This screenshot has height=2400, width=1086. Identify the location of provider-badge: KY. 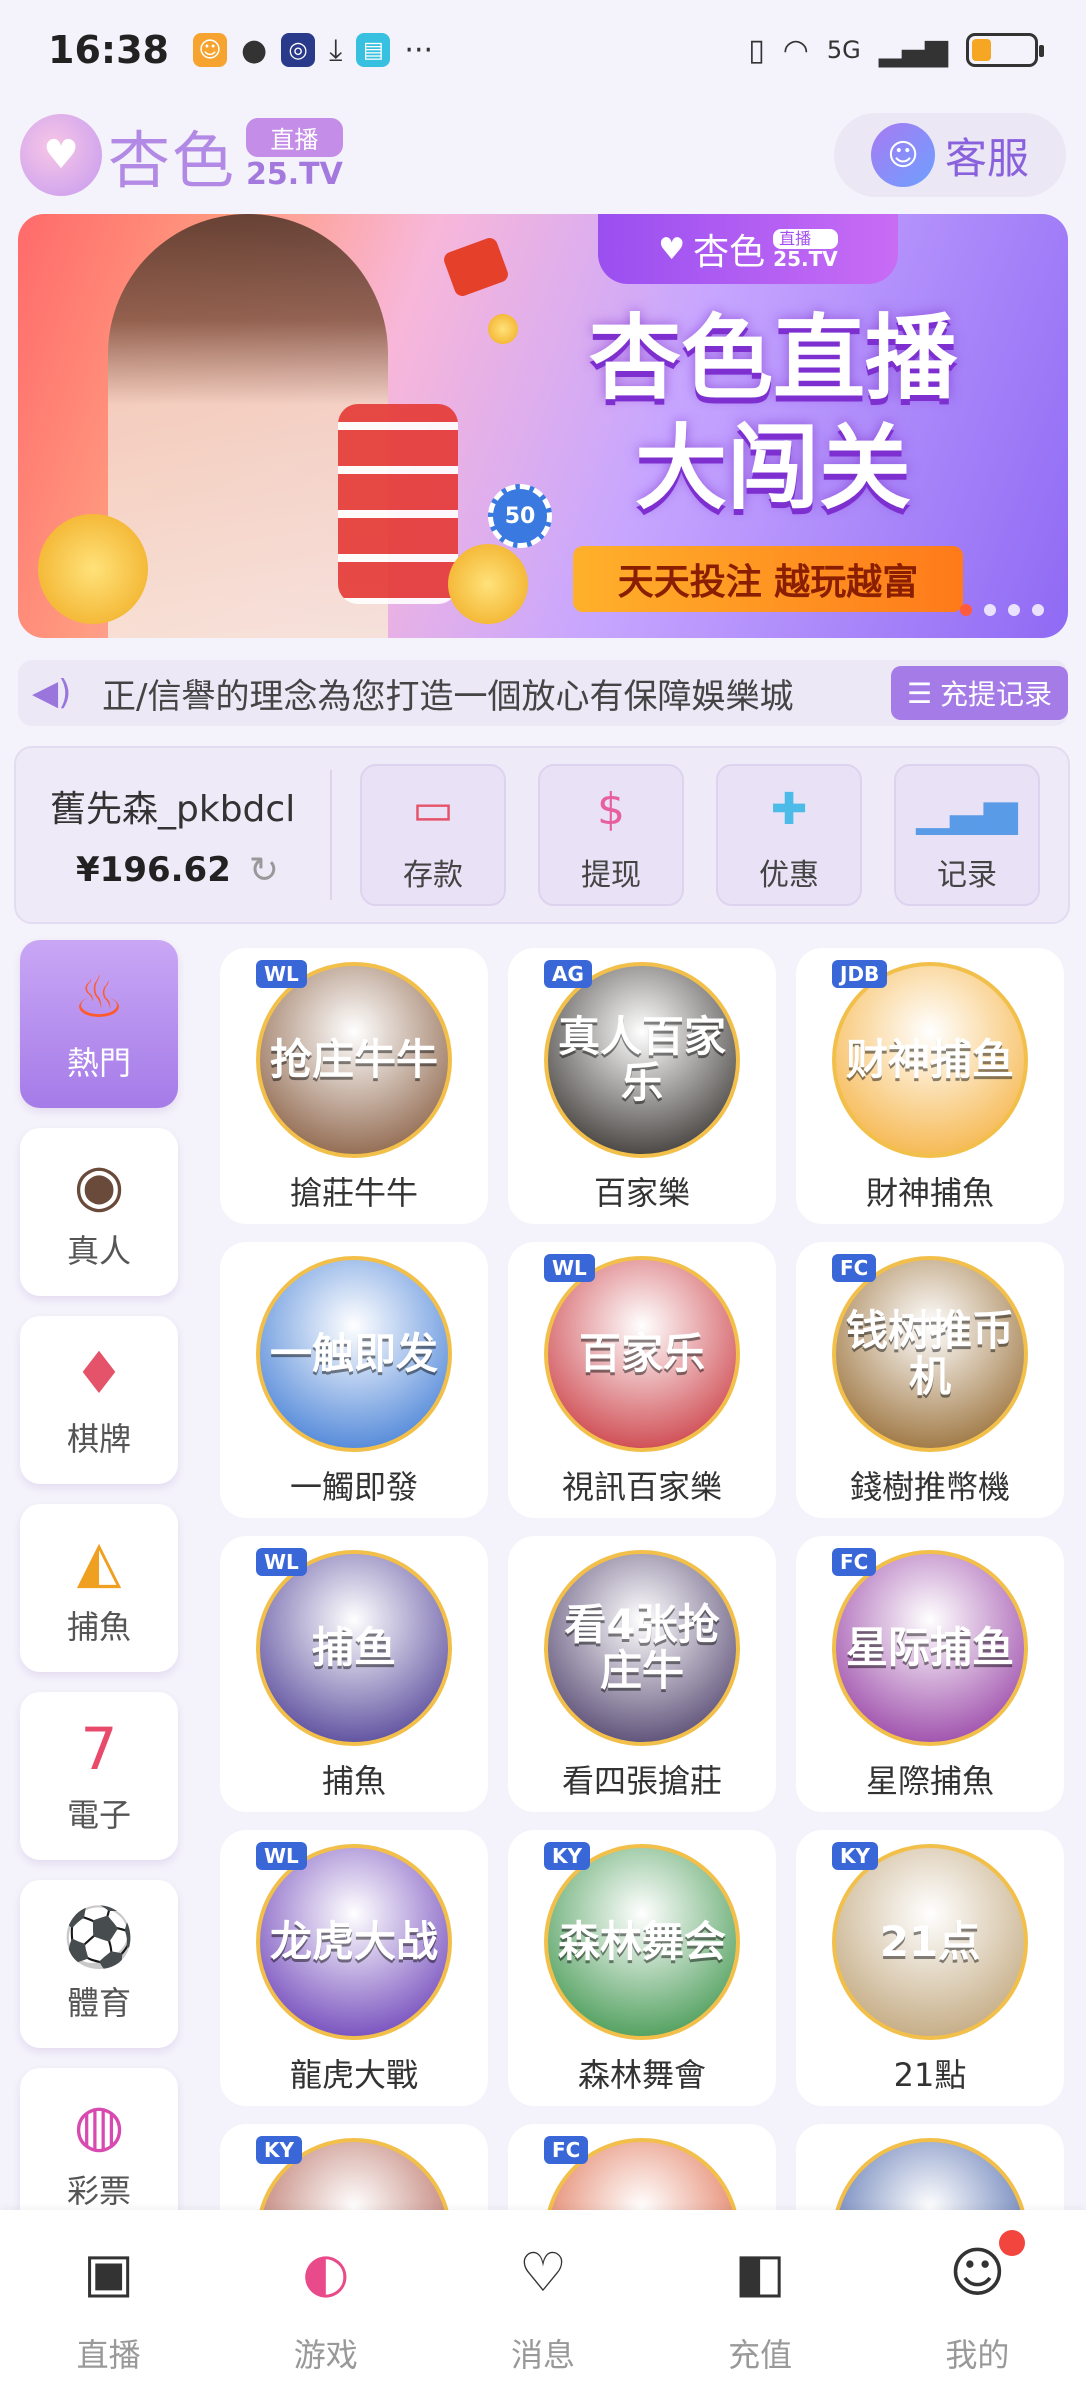
(279, 2150).